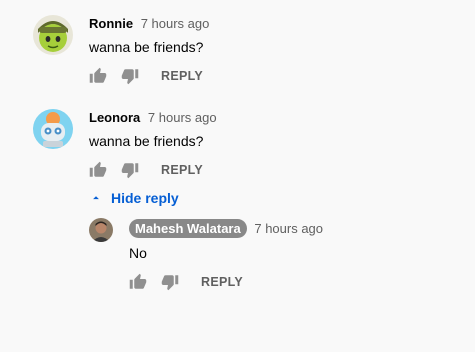 This screenshot has width=475, height=352. What do you see at coordinates (145, 198) in the screenshot?
I see `hide-replies-label: Hide reply` at bounding box center [145, 198].